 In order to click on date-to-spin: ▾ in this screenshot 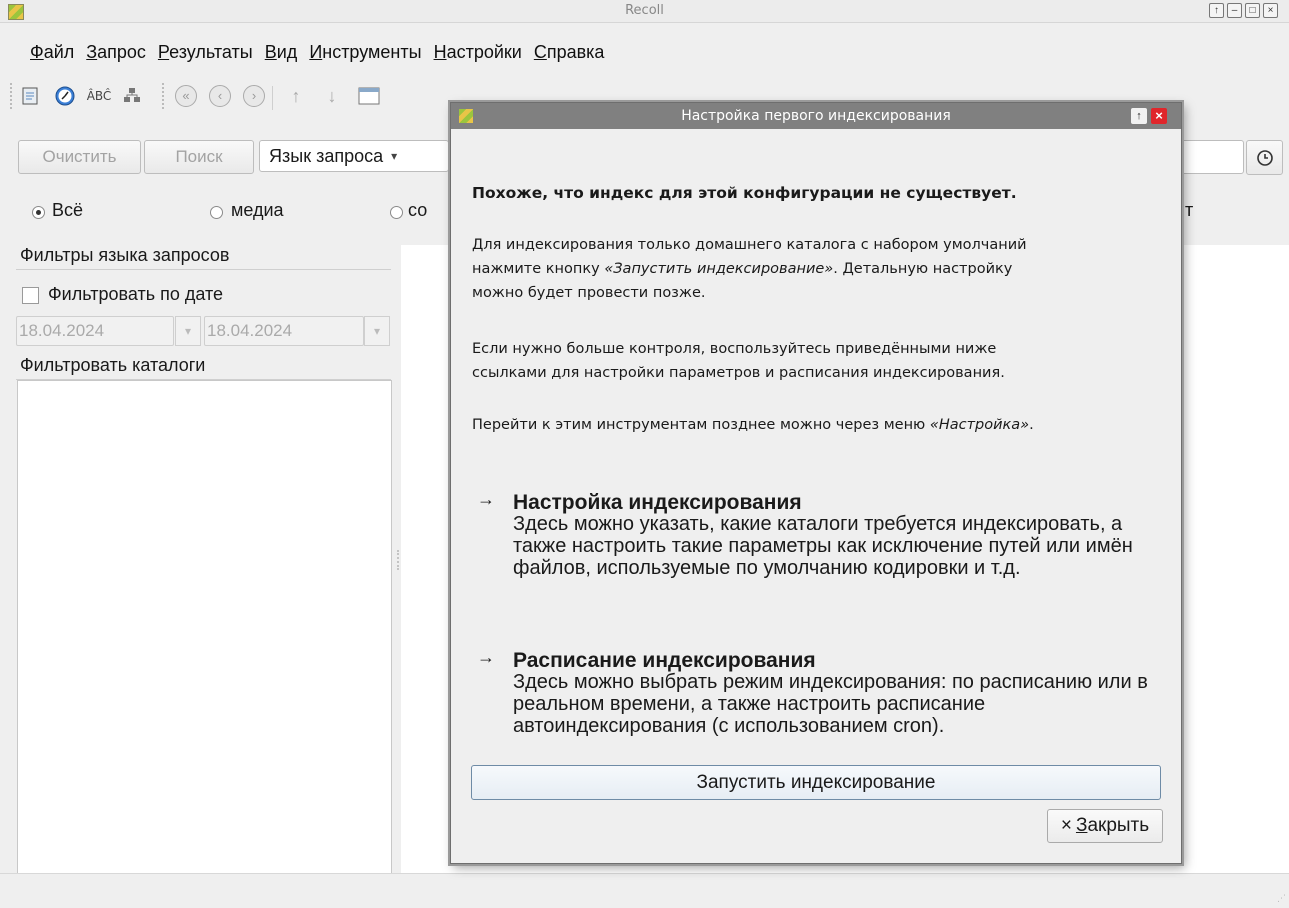, I will do `click(377, 331)`.